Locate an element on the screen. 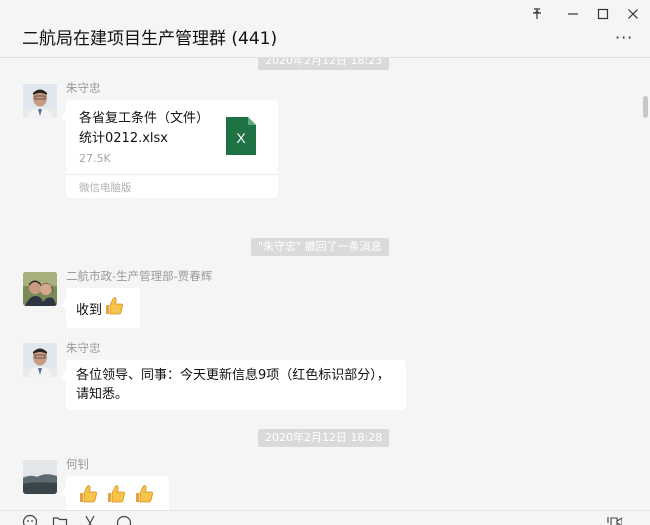 The height and width of the screenshot is (525, 650). close-button is located at coordinates (633, 14).